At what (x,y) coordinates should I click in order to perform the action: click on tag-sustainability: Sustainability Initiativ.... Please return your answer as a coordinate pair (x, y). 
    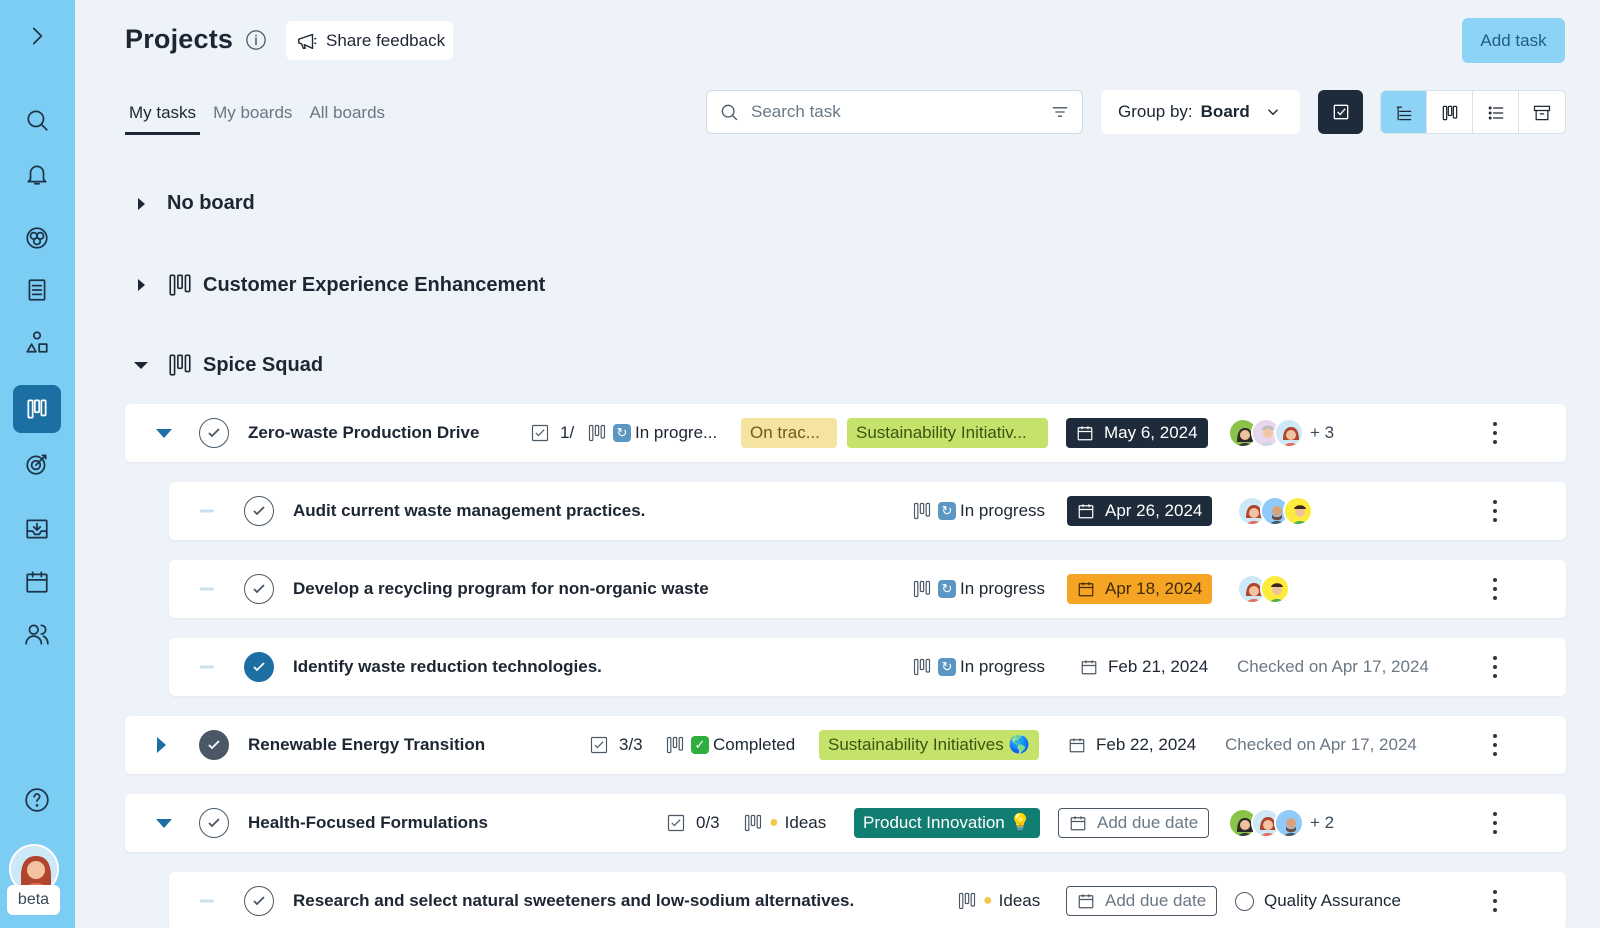
    Looking at the image, I should click on (947, 433).